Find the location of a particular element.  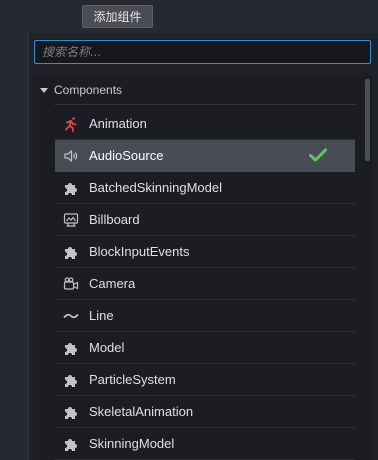

list-item-blockinputevents: BlockInputEvents is located at coordinates (205, 252).